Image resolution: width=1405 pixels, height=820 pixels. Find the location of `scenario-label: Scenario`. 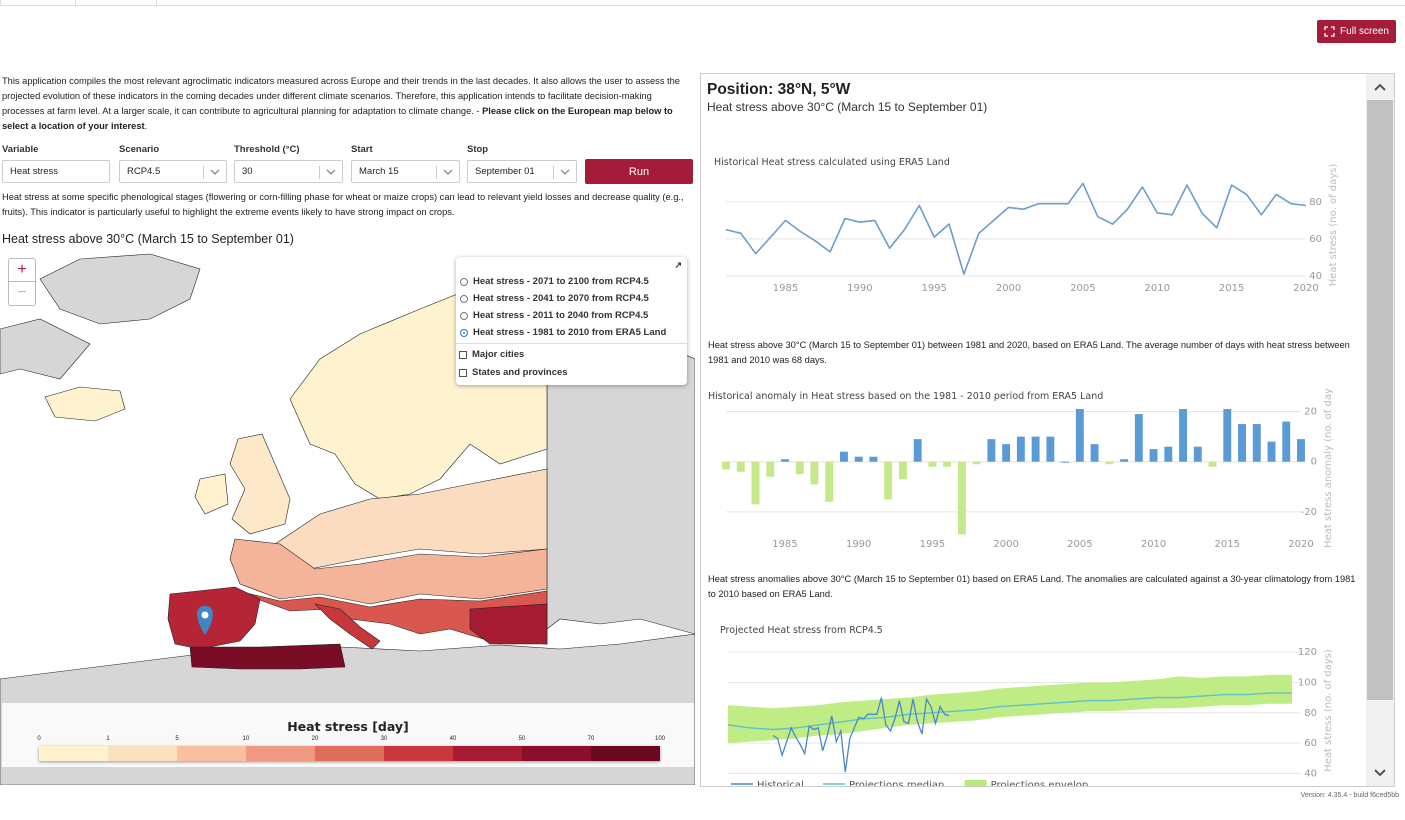

scenario-label: Scenario is located at coordinates (139, 149).